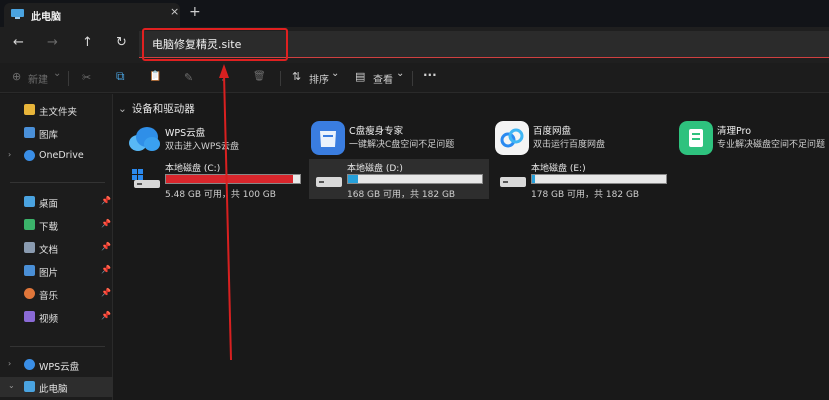  I want to click on rename-icon: ✎, so click(188, 77).